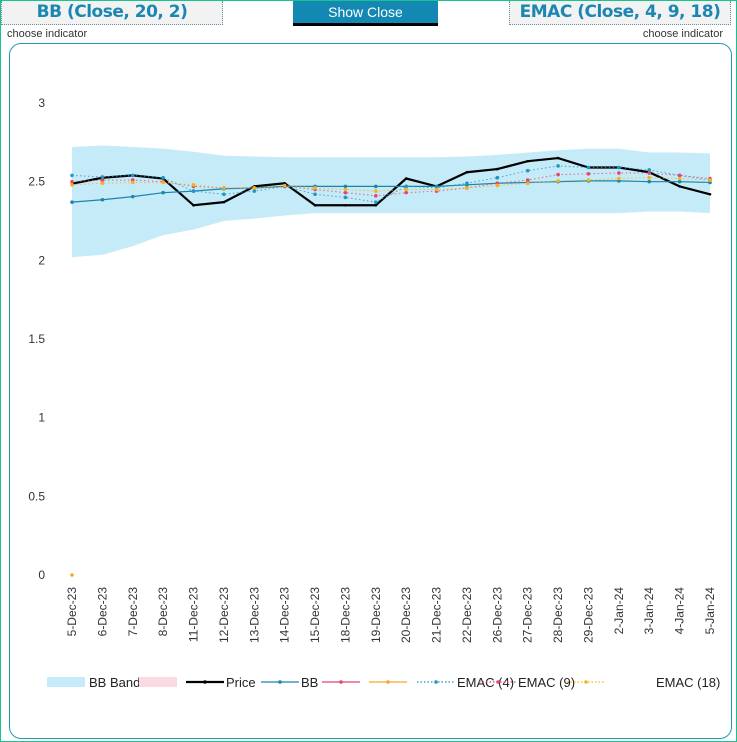  Describe the element at coordinates (680, 611) in the screenshot. I see `x-tick-label: 4-Jan-24` at that location.